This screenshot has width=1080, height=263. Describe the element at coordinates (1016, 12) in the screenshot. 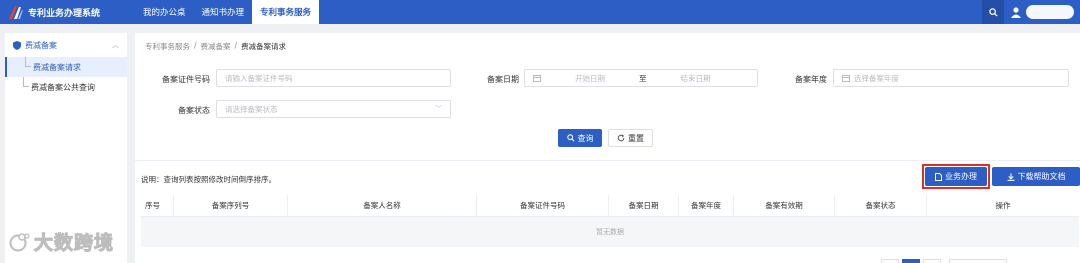

I see `user-icon` at that location.